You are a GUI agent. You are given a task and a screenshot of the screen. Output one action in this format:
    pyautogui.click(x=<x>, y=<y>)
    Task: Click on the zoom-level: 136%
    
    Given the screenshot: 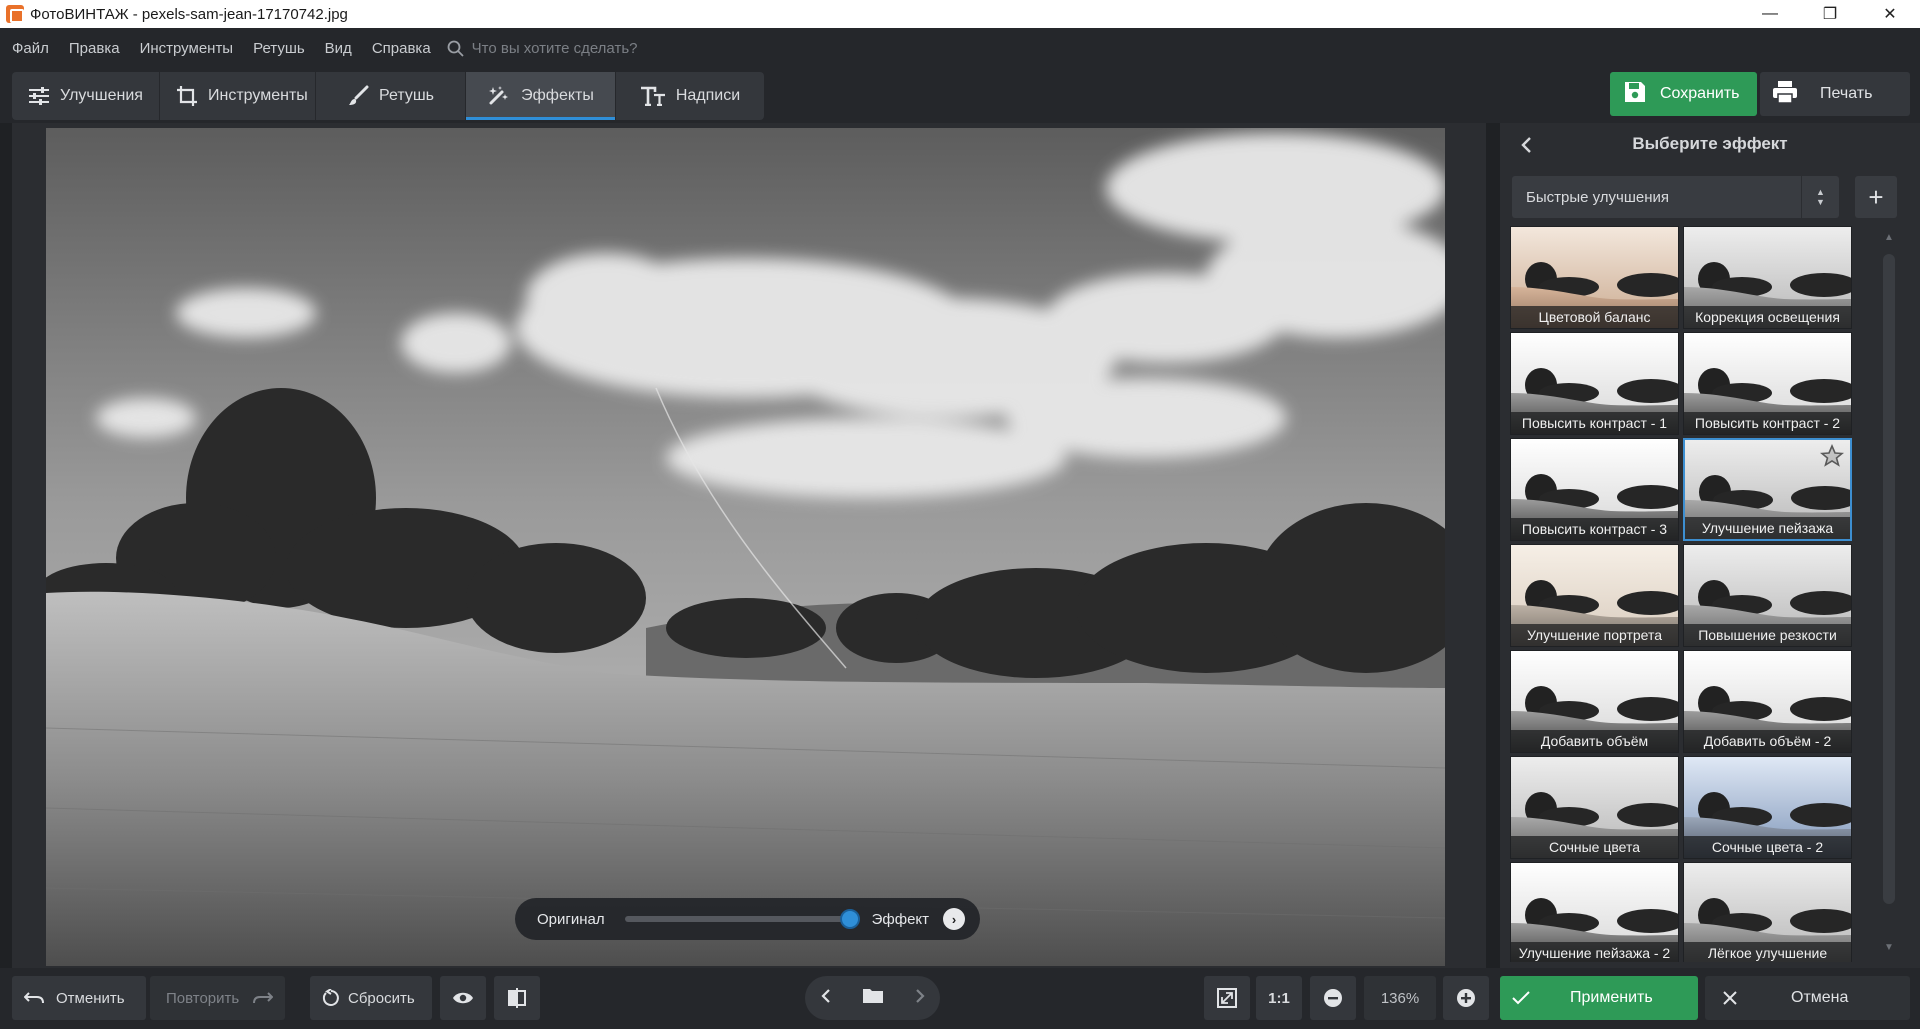 What is the action you would take?
    pyautogui.click(x=1400, y=998)
    